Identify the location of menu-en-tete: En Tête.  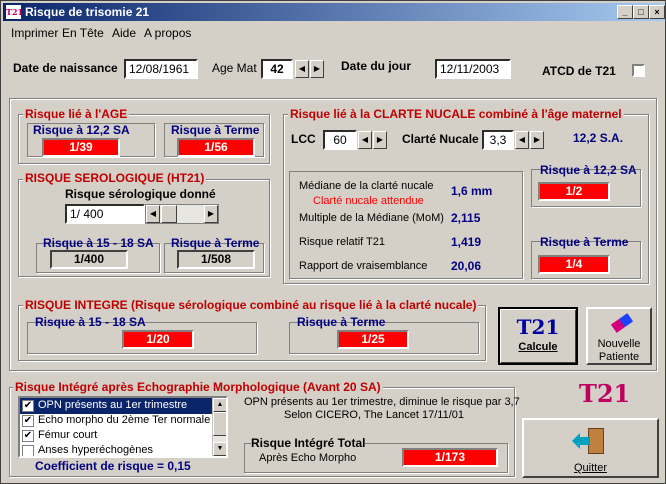
(83, 33).